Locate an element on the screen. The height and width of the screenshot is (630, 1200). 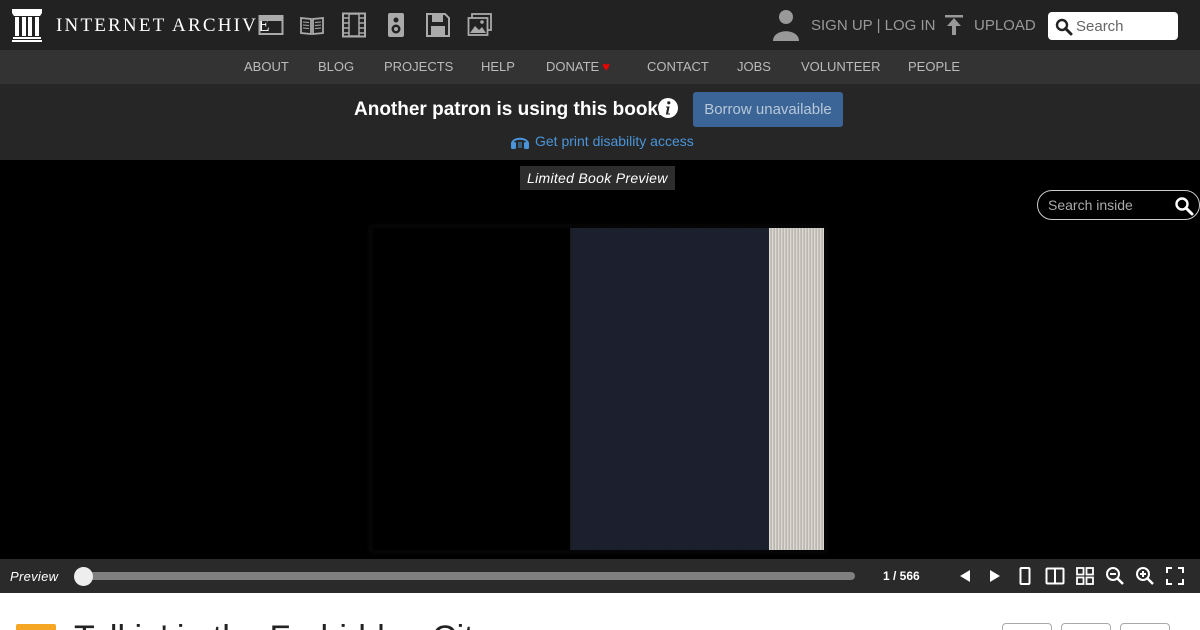
reader-control-bar: Preview 1 / 566 is located at coordinates (600, 576).